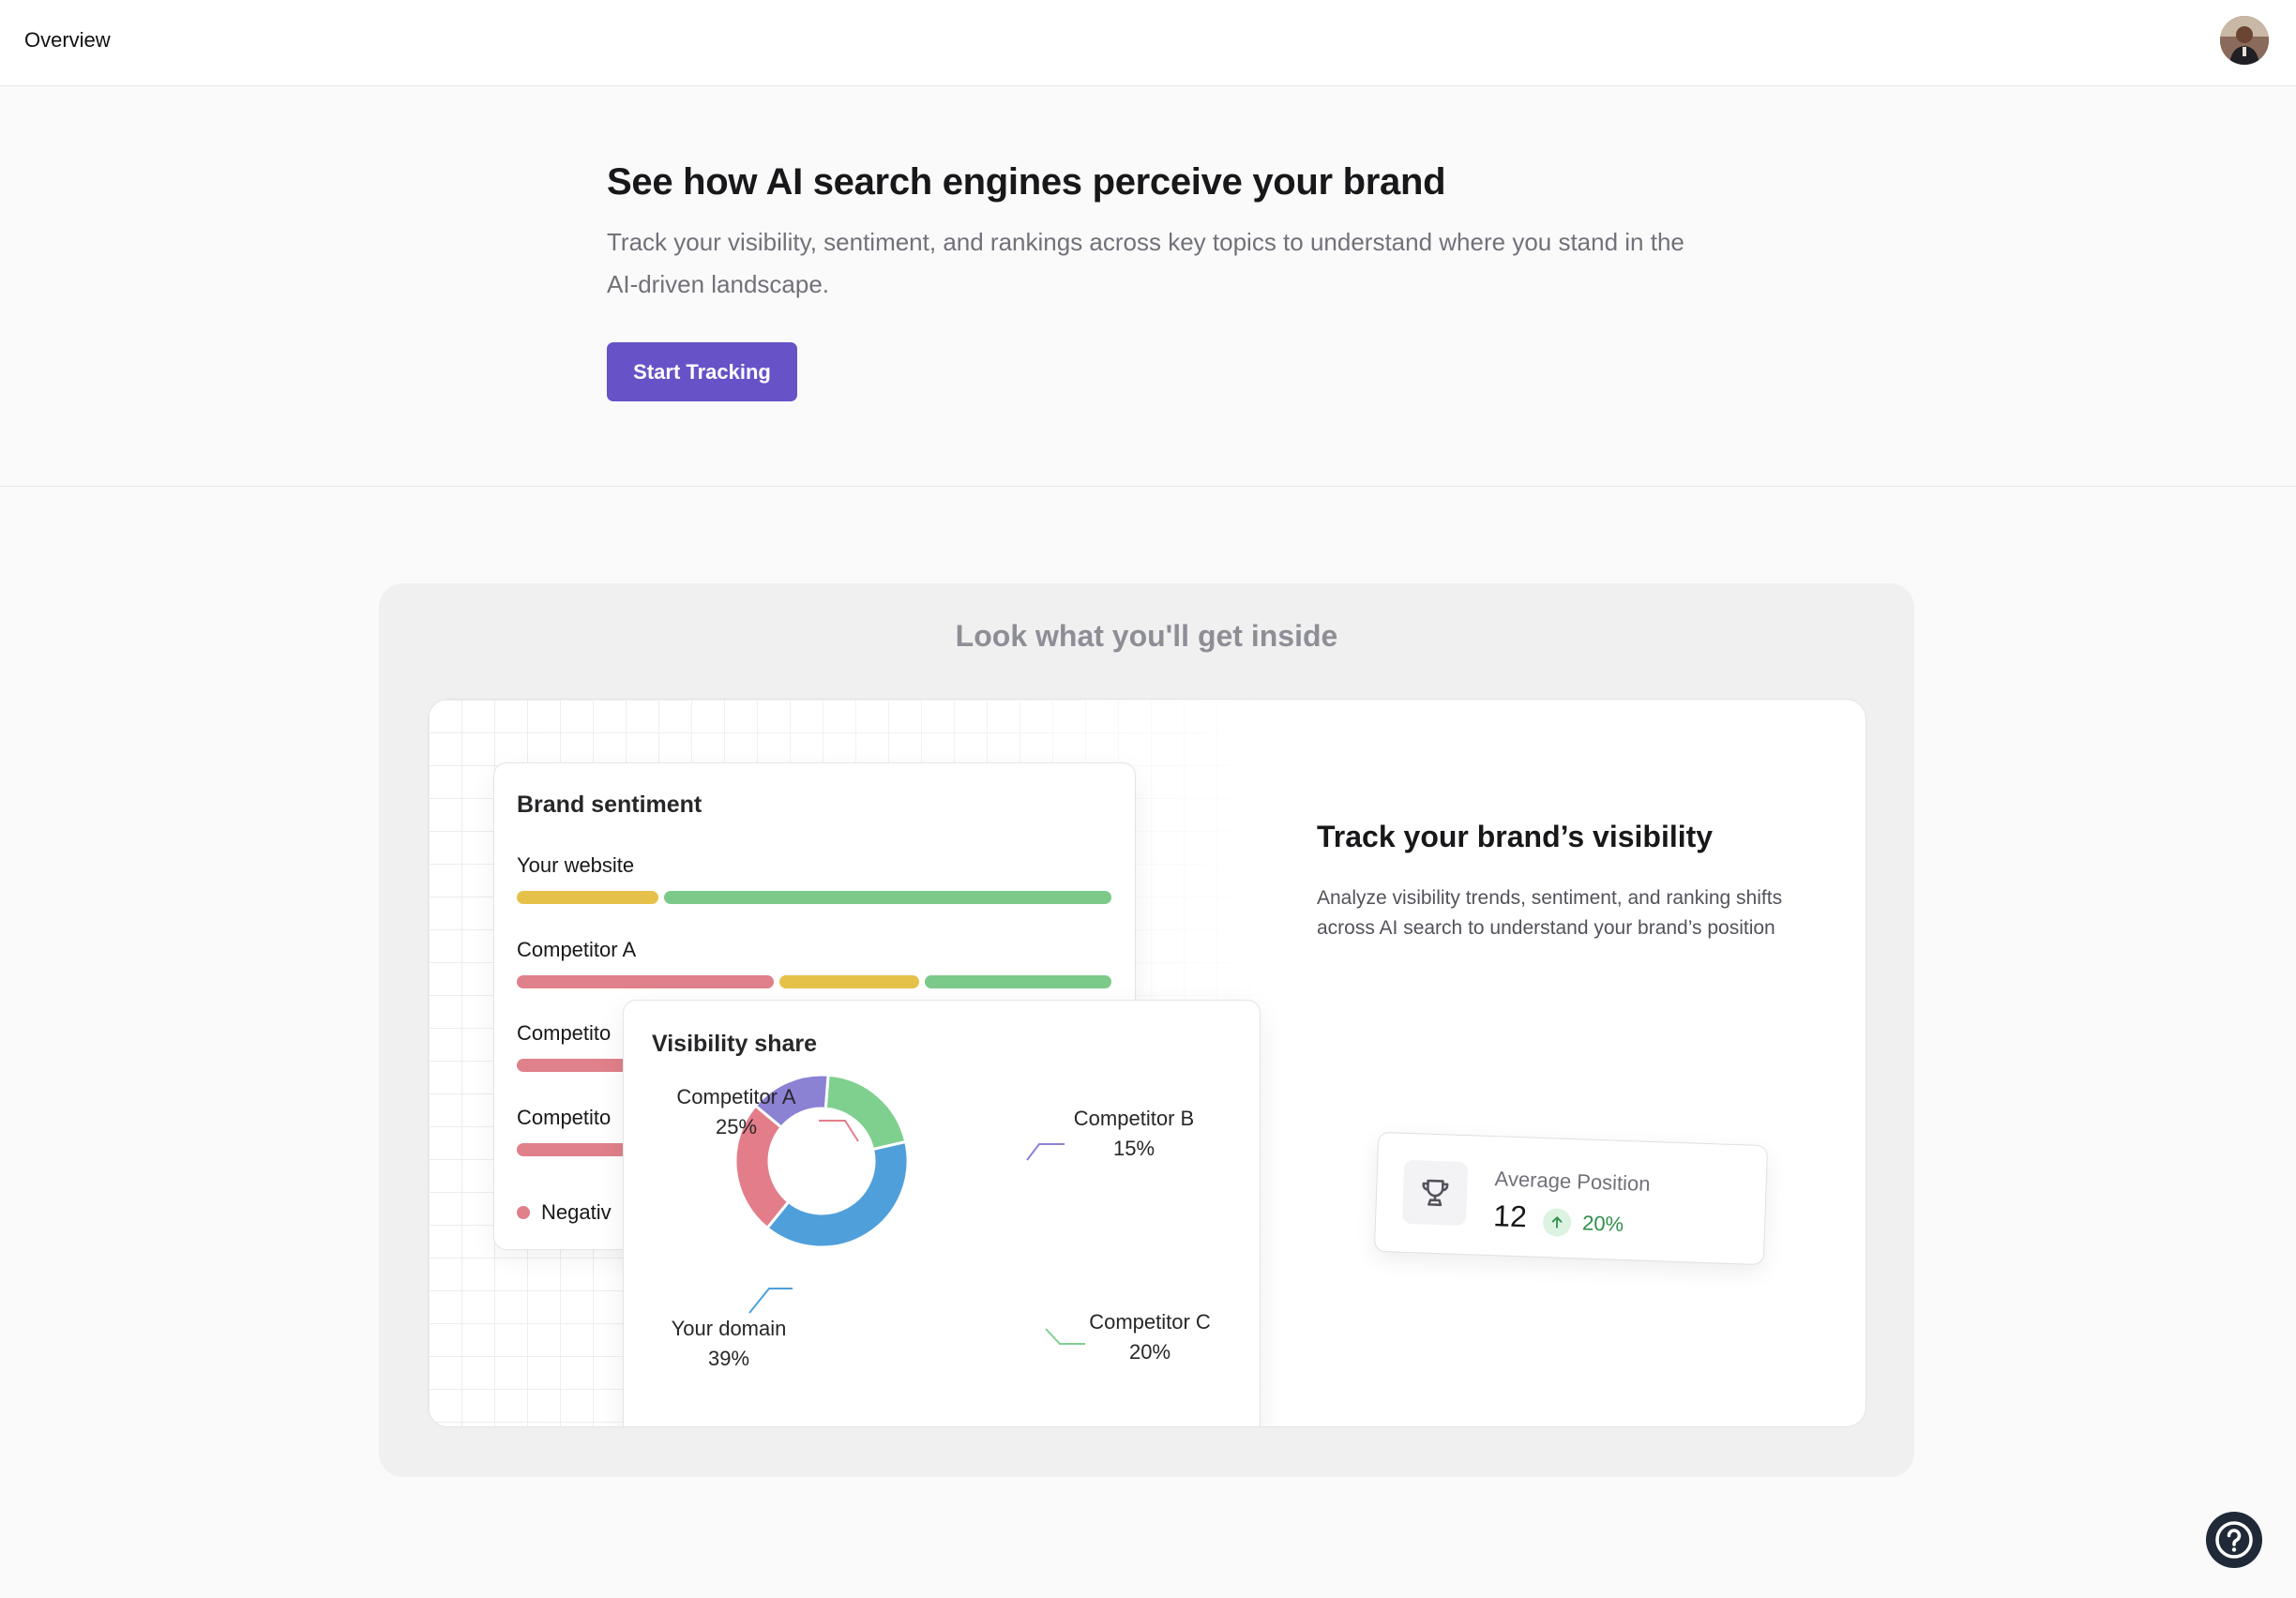  I want to click on sentiment-row-label: Competitor A, so click(577, 950).